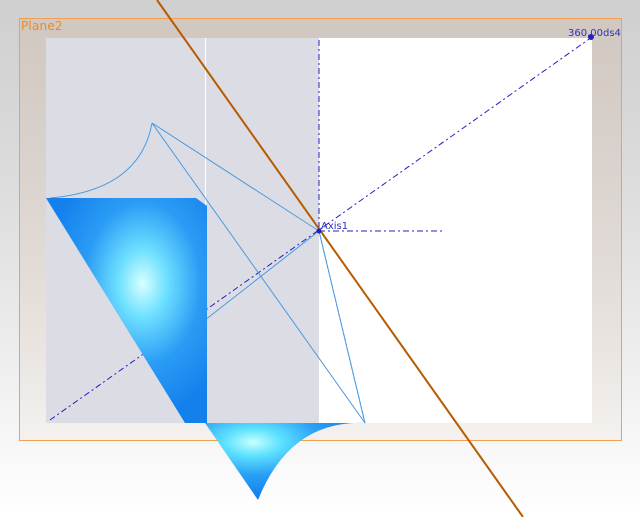 The height and width of the screenshot is (517, 640). I want to click on sketch-arc-upper, so click(101, 160).